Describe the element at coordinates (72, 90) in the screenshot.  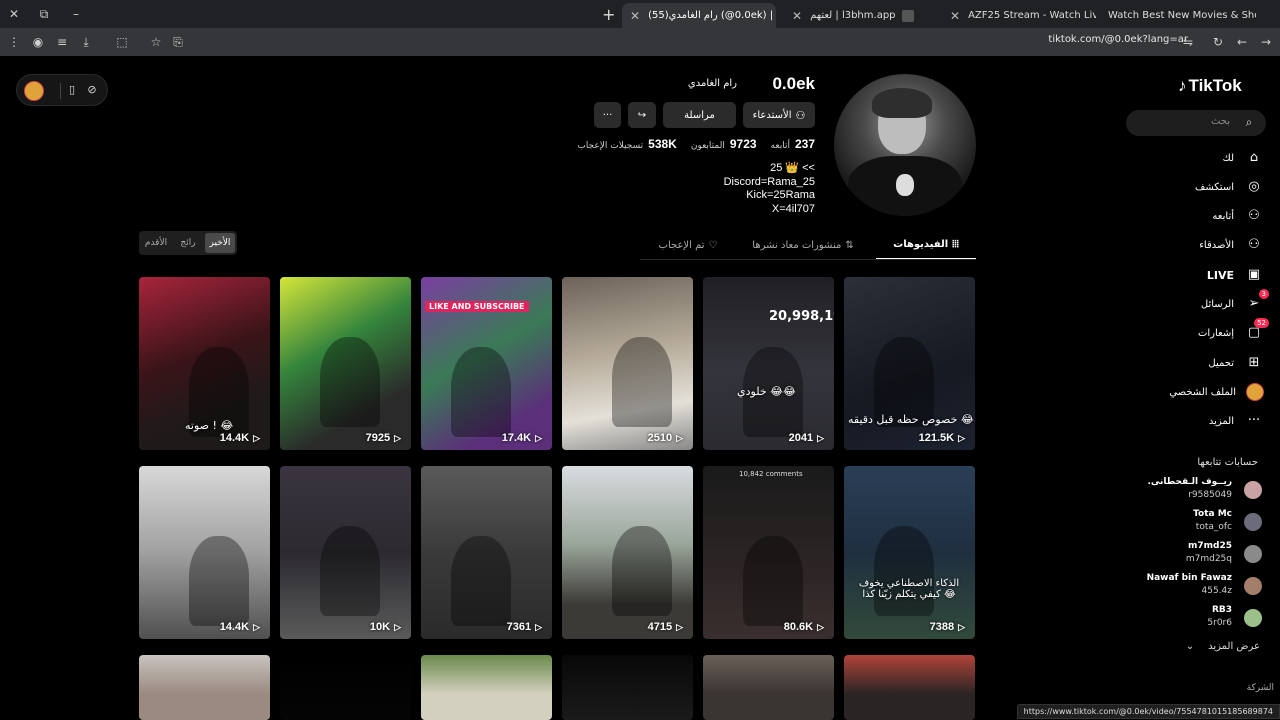
I see `phone-icon: ▯` at that location.